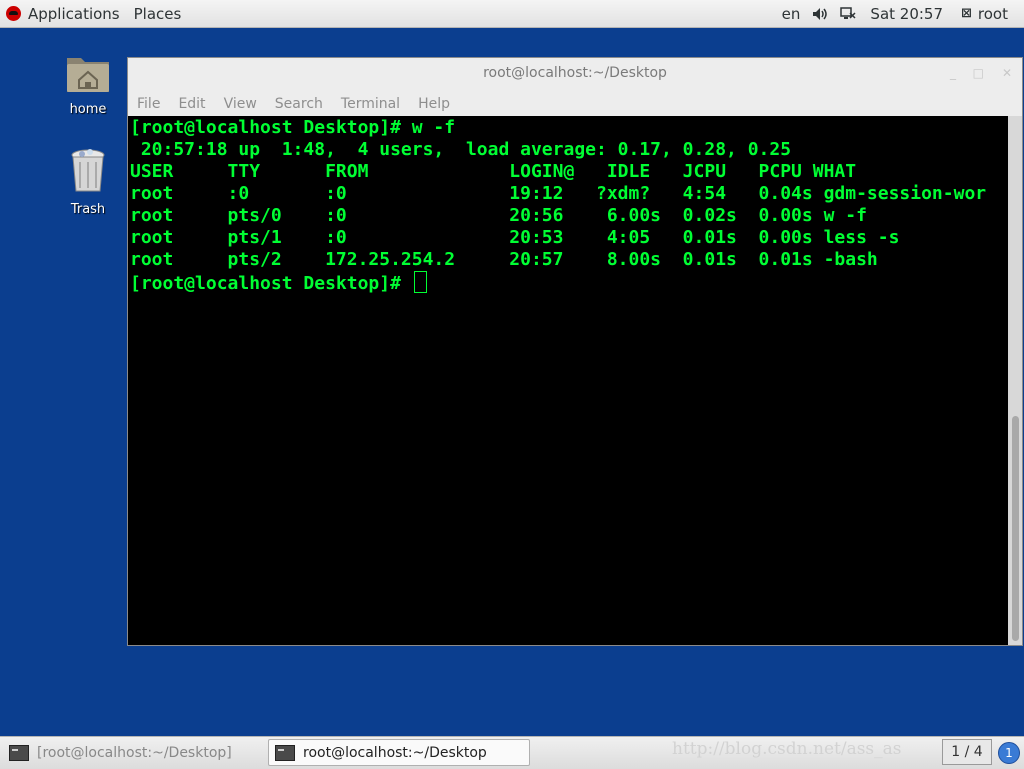 The width and height of the screenshot is (1024, 769). I want to click on terminal-line: [root@localhost Desktop]# w -f, so click(293, 127).